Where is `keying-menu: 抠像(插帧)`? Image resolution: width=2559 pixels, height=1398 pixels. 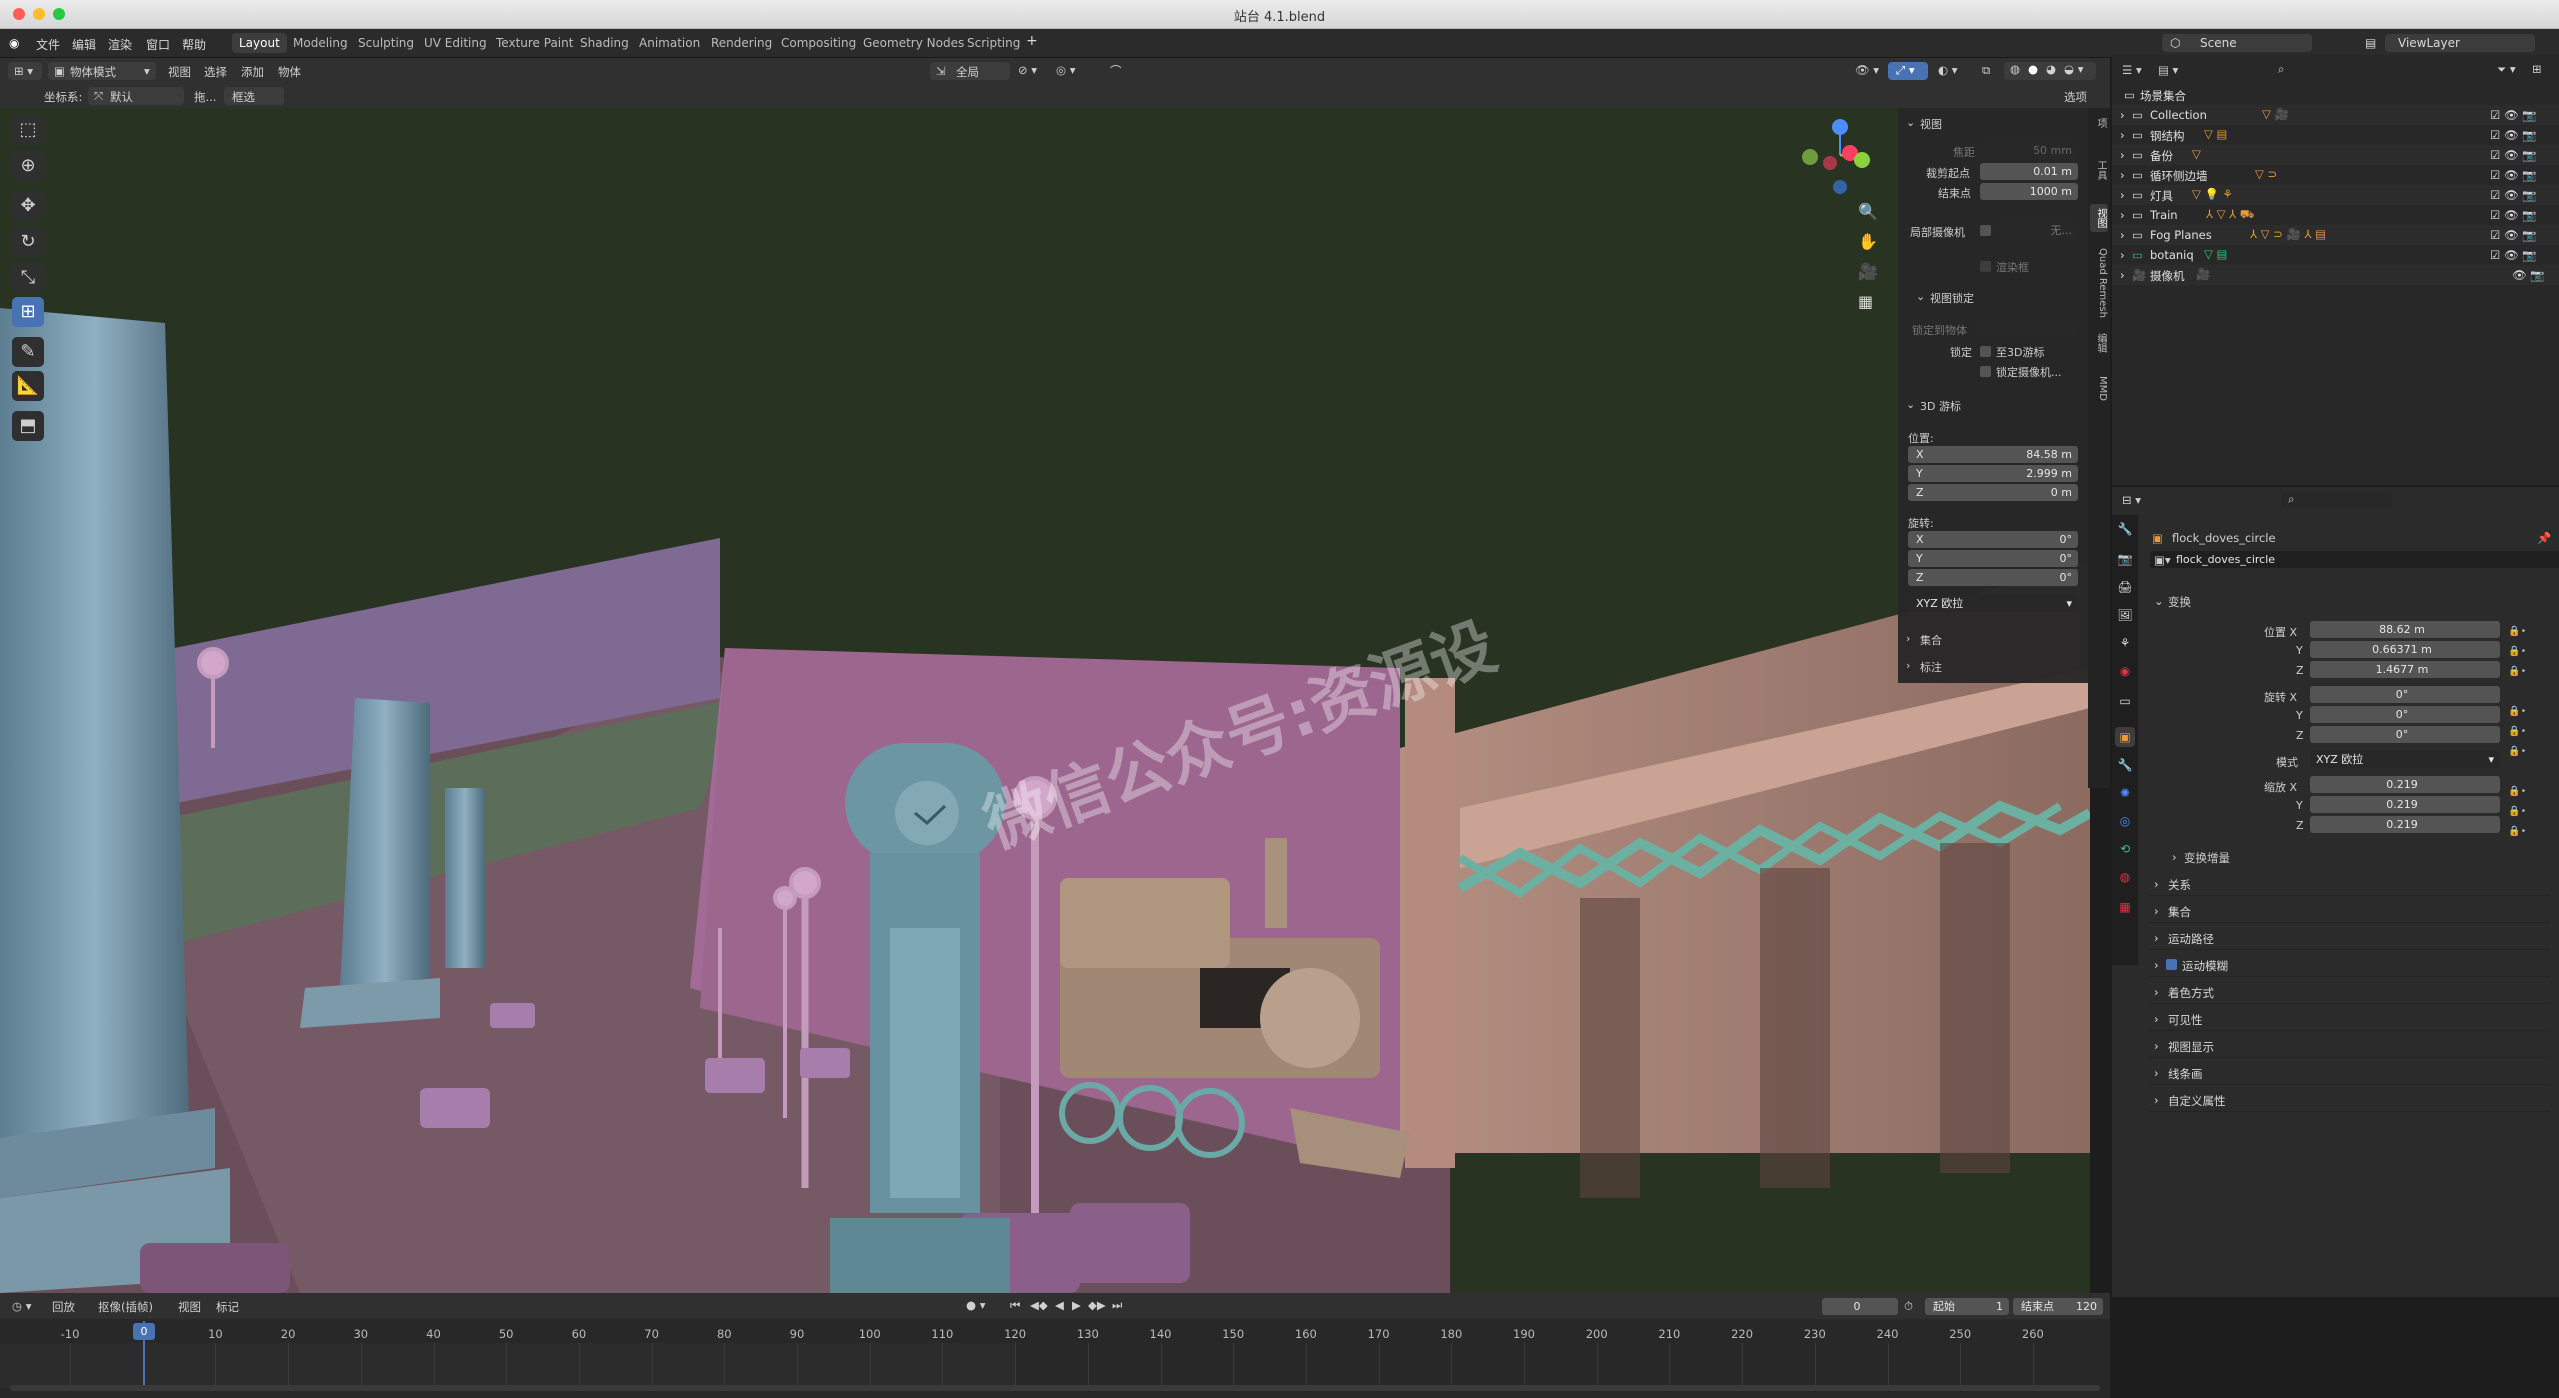
keying-menu: 抠像(插帧) is located at coordinates (125, 1307).